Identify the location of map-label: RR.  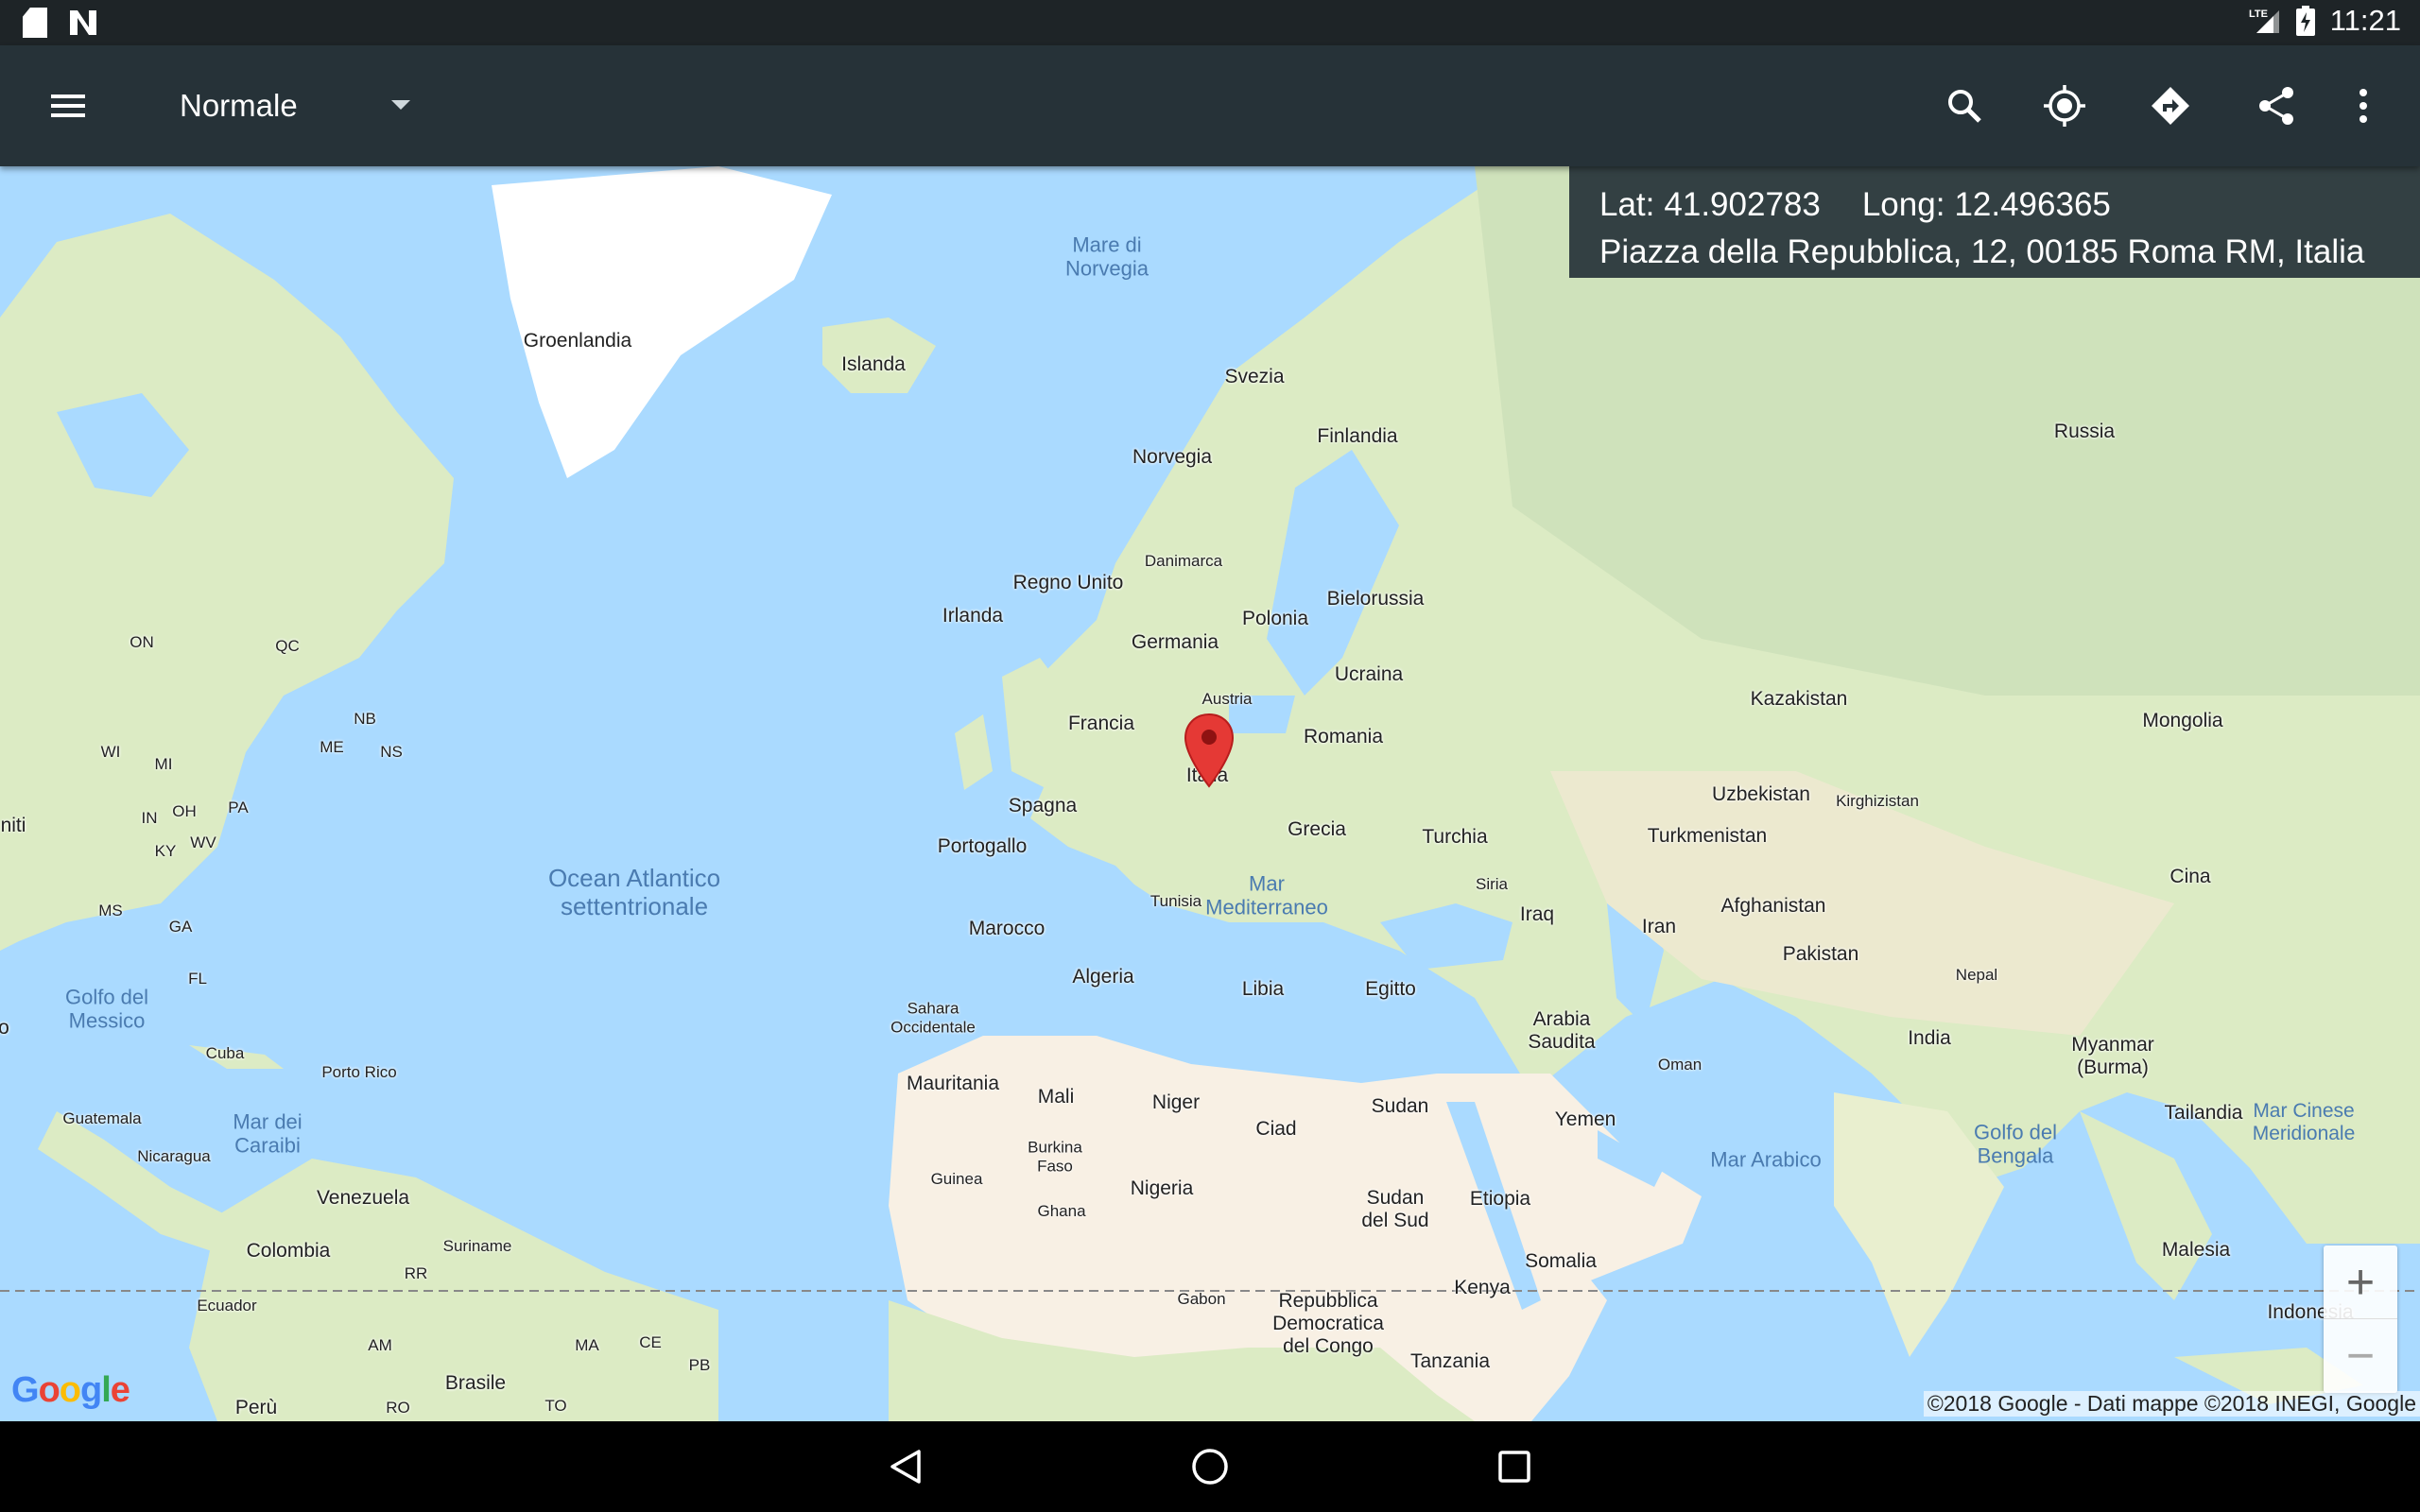
(416, 1273).